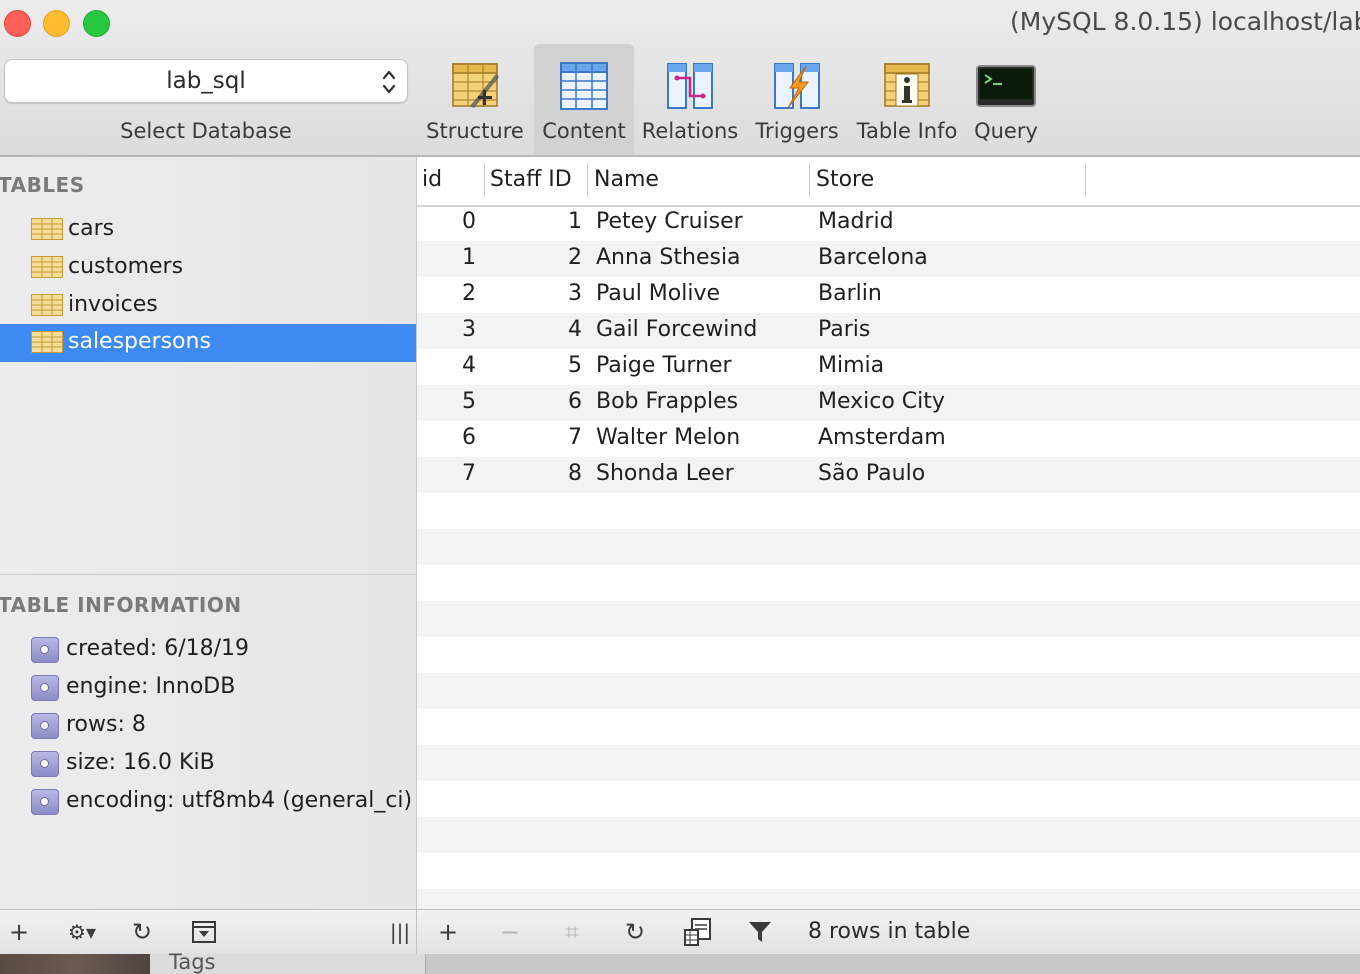 The image size is (1360, 974). Describe the element at coordinates (667, 401) in the screenshot. I see `cell-name: Bob Frapples` at that location.